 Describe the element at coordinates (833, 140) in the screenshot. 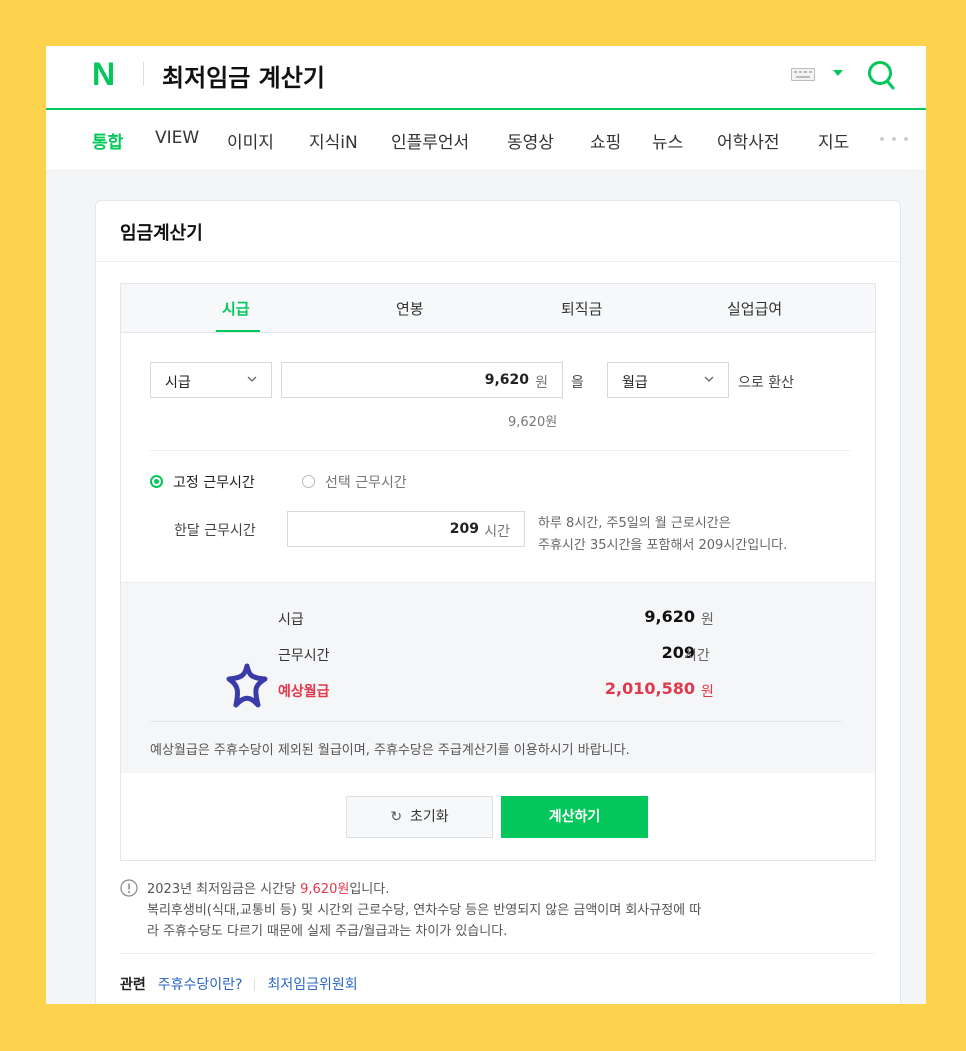

I see `tab-map: 지도` at that location.